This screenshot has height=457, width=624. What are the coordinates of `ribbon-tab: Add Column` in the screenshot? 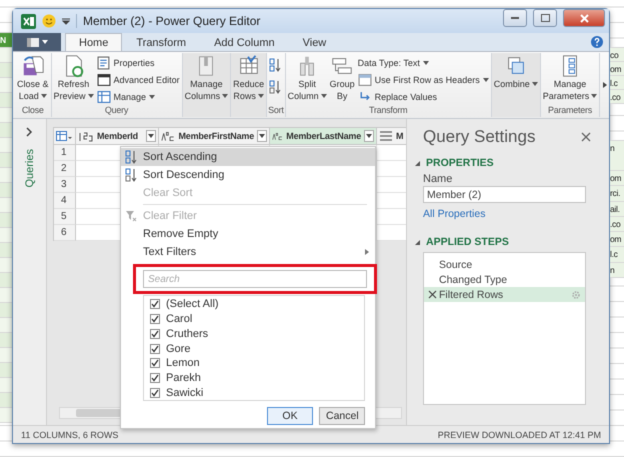 It's located at (244, 42).